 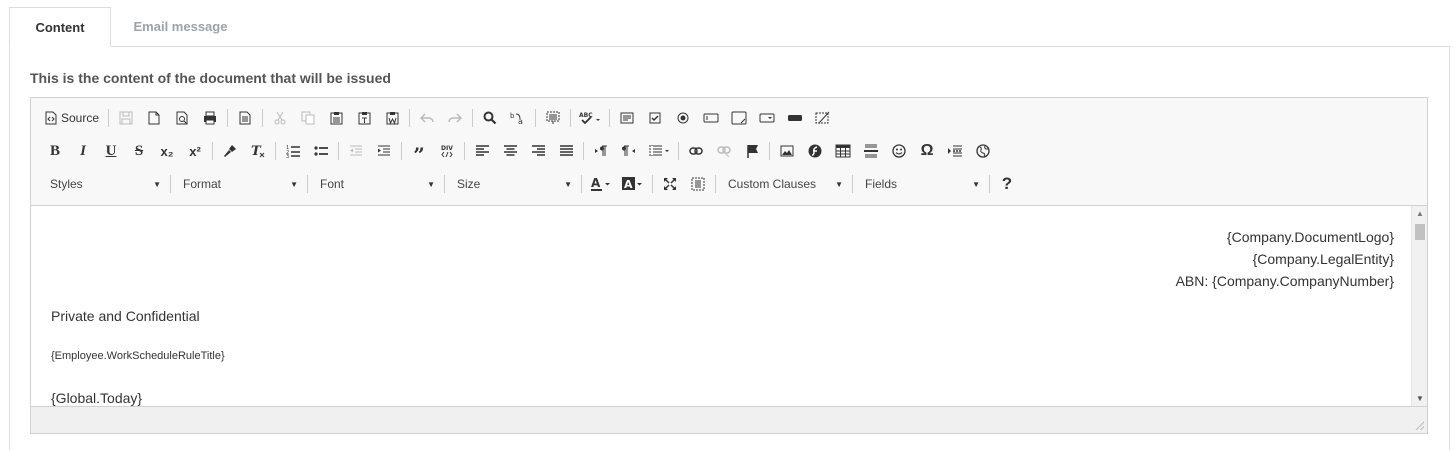 I want to click on link-icon, so click(x=696, y=151).